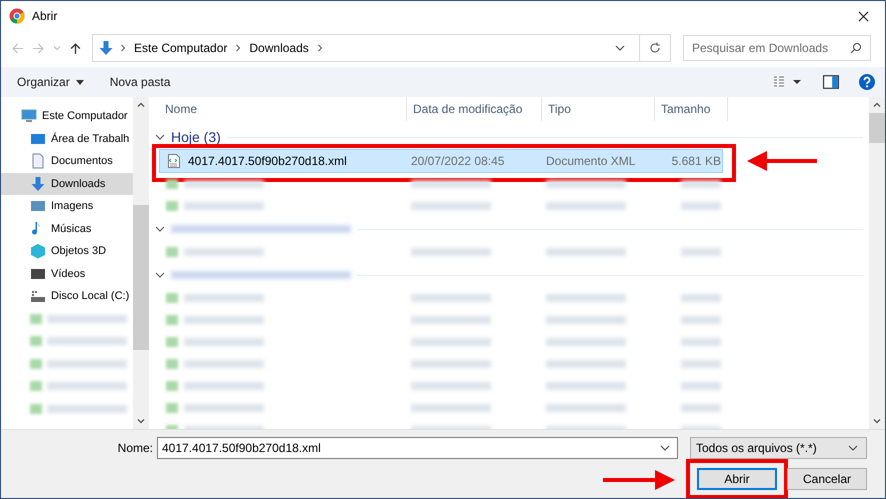 The height and width of the screenshot is (499, 886). What do you see at coordinates (181, 48) in the screenshot?
I see `breadcrumb: Este Computador` at bounding box center [181, 48].